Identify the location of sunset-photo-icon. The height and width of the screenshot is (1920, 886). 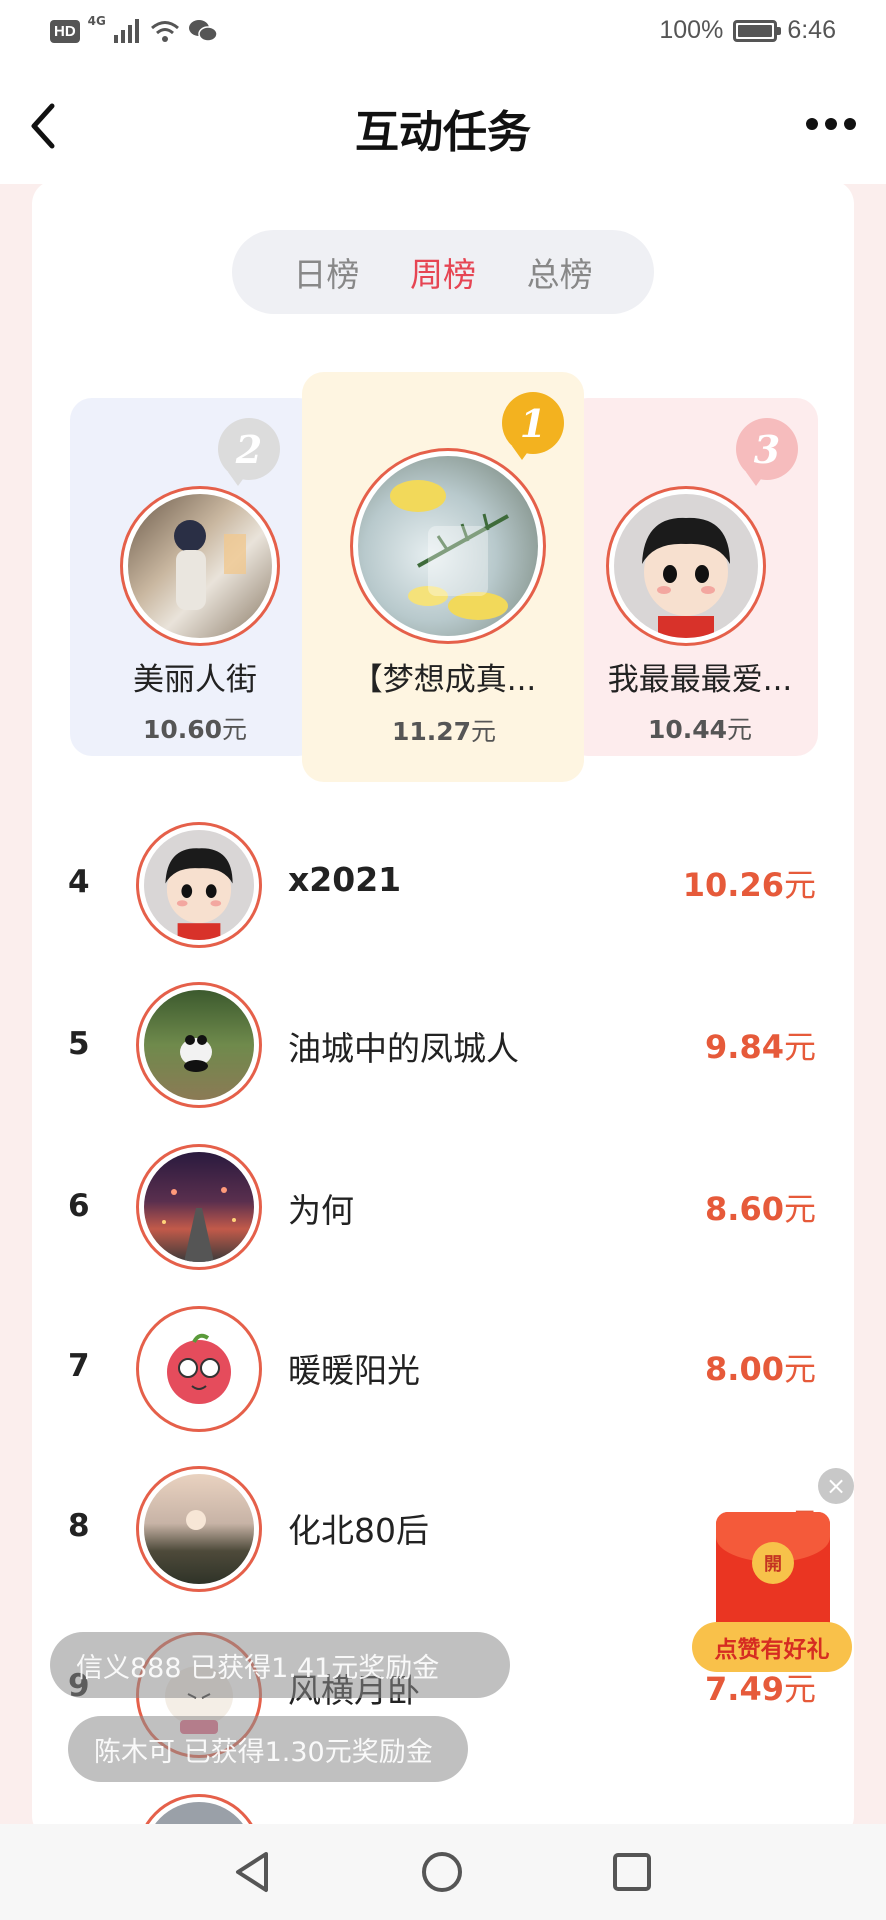
(196, 1520).